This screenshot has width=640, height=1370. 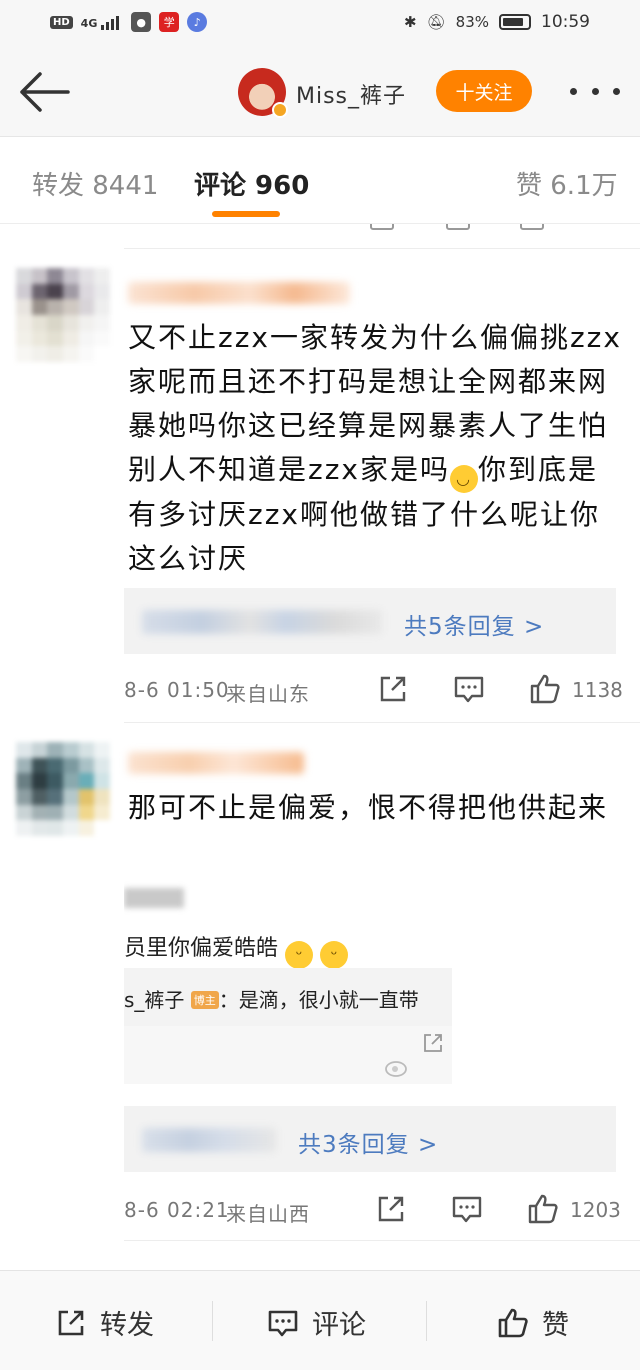 I want to click on comment-meta: 8-6 02:21 来自山西 1203, so click(x=374, y=1210).